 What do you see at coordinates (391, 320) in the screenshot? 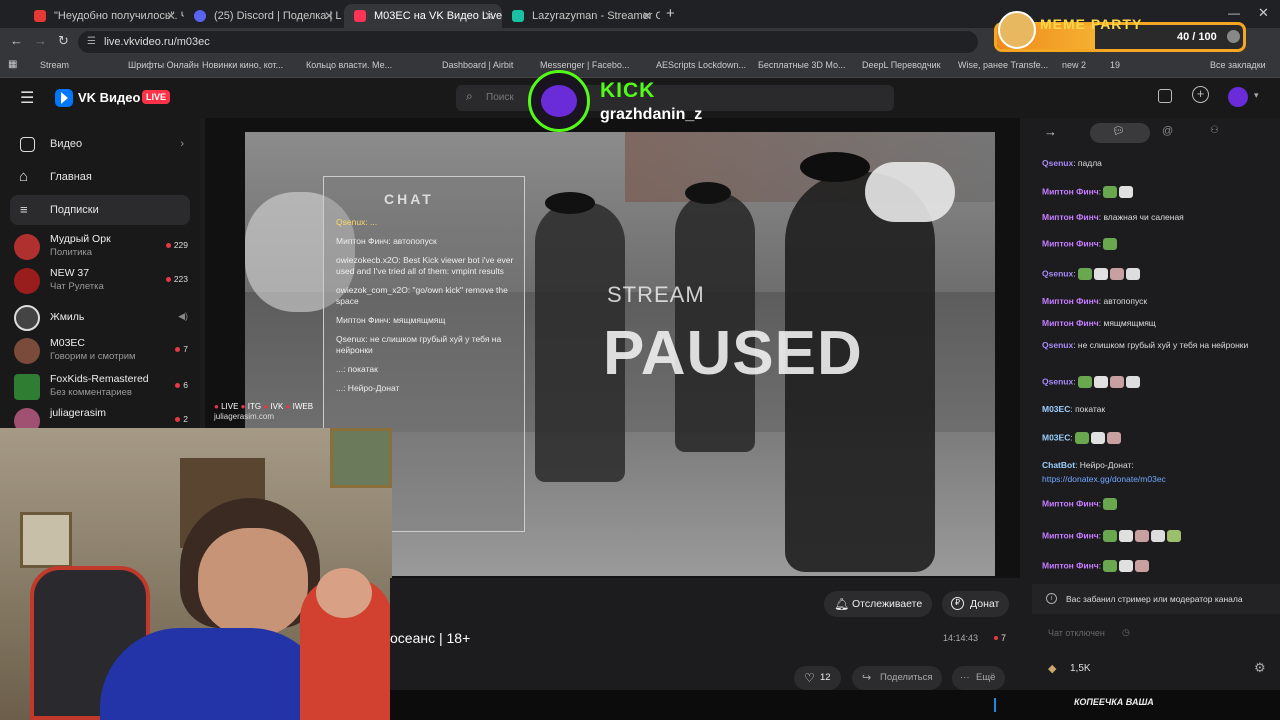
I see `inner-chat-line: Миптон Финч: мящмящмящ` at bounding box center [391, 320].